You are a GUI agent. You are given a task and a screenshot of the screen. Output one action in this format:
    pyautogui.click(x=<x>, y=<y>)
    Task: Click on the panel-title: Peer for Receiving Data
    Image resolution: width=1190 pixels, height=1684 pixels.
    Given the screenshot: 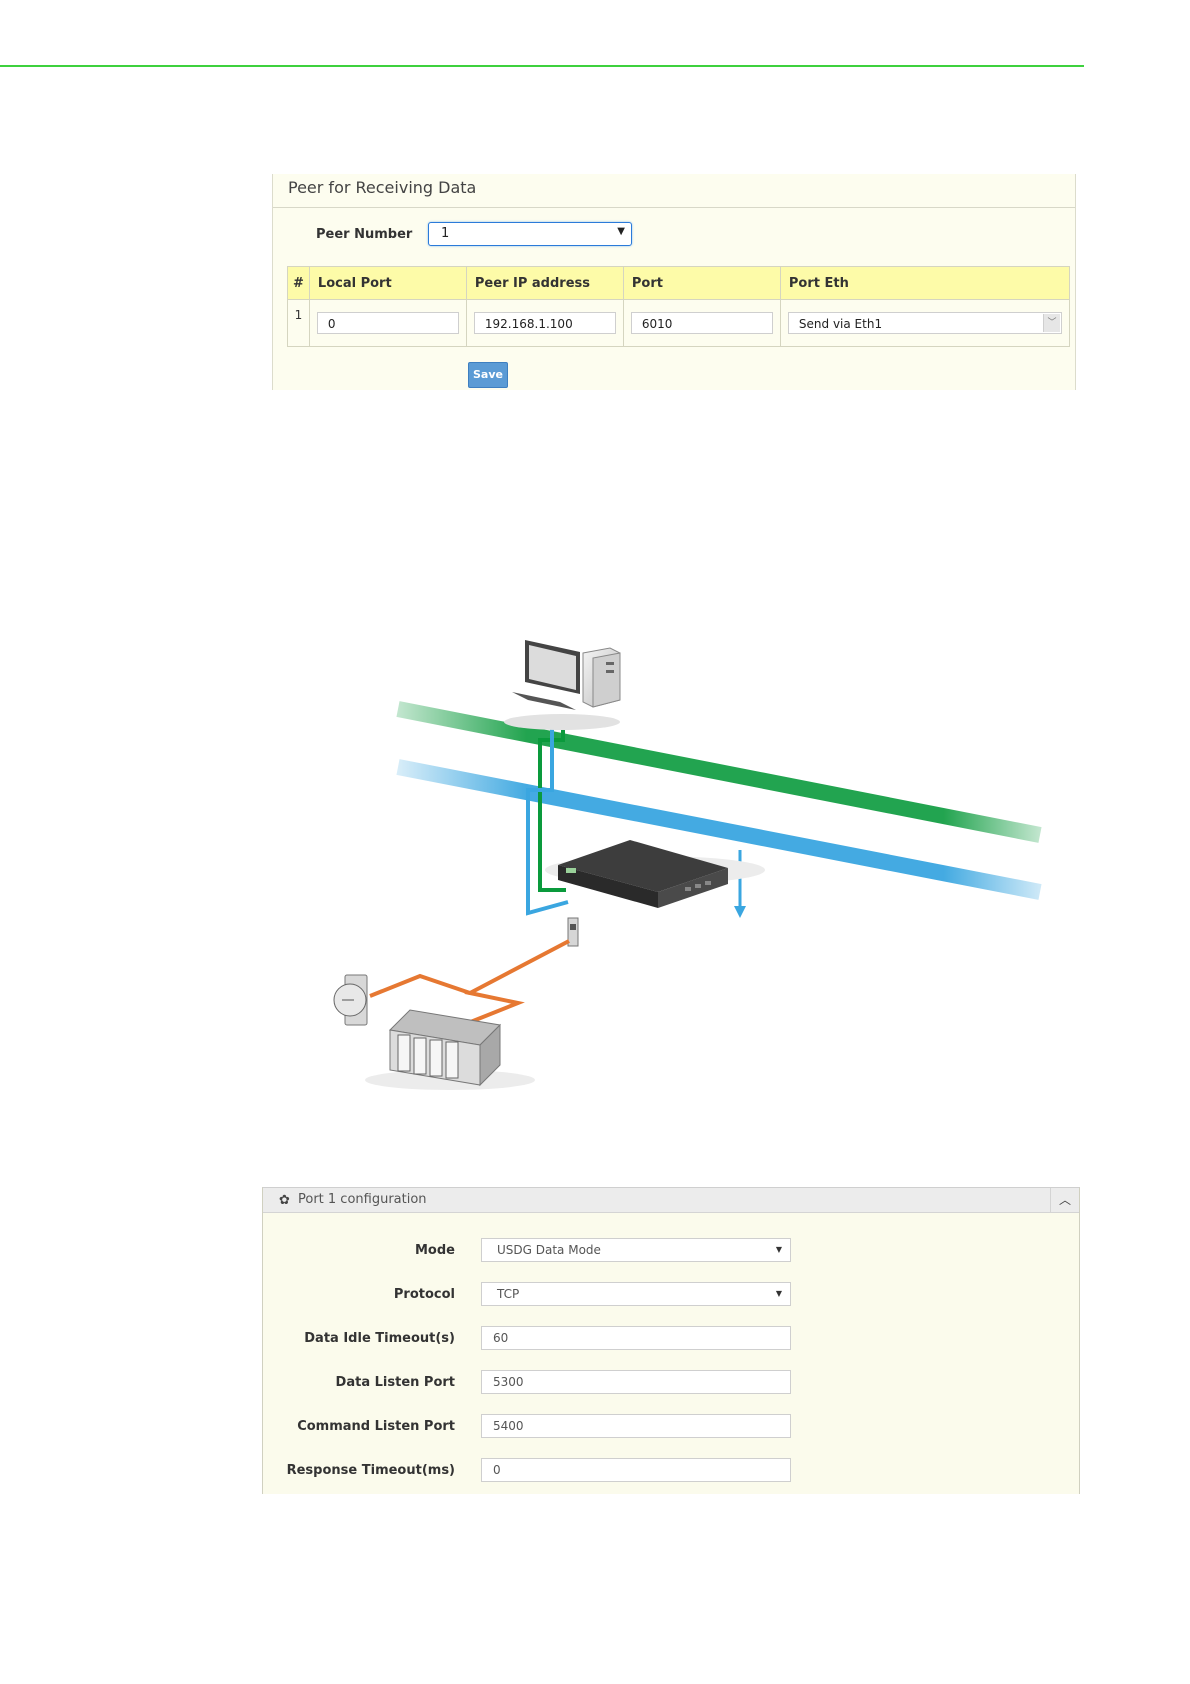 What is the action you would take?
    pyautogui.click(x=382, y=187)
    